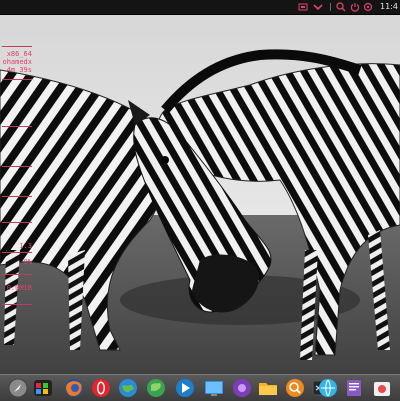  Describe the element at coordinates (185, 388) in the screenshot. I see `media-player-icon` at that location.